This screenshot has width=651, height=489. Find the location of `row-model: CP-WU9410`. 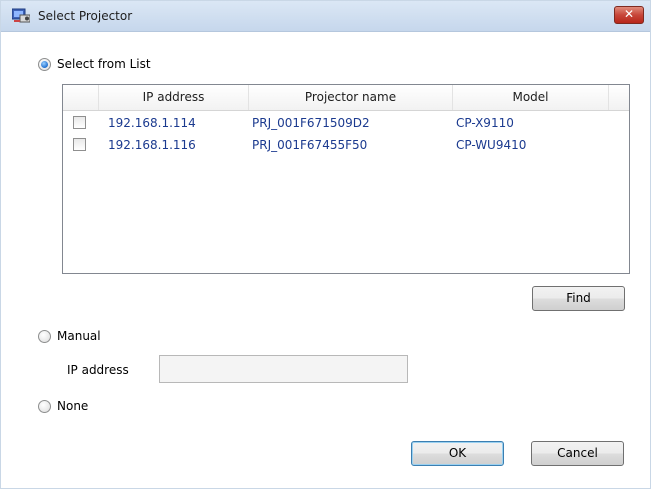

row-model: CP-WU9410 is located at coordinates (491, 145).